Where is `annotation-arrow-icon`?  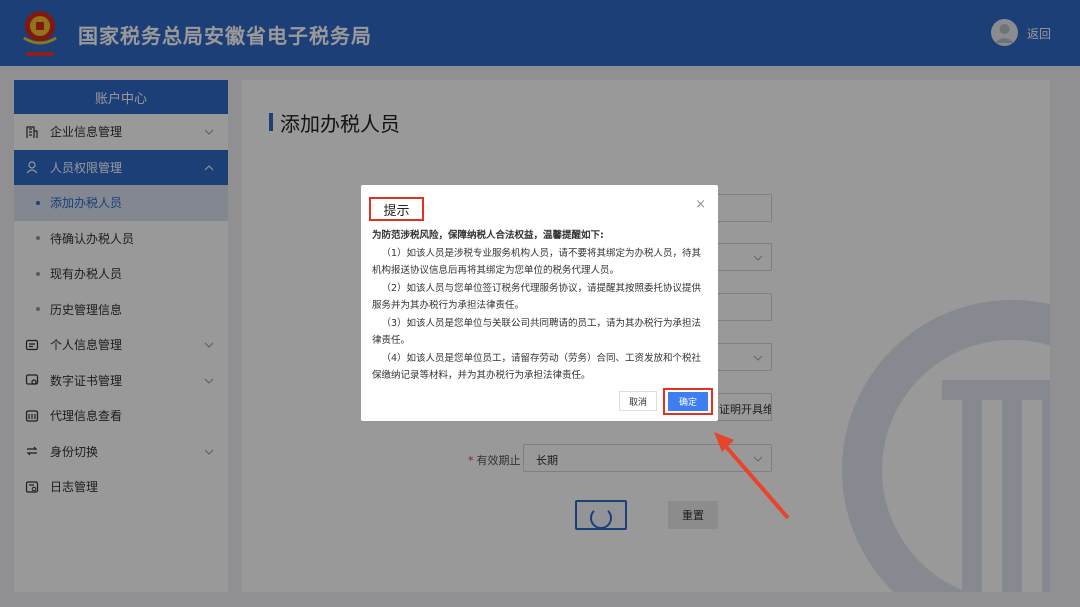
annotation-arrow-icon is located at coordinates (752, 476).